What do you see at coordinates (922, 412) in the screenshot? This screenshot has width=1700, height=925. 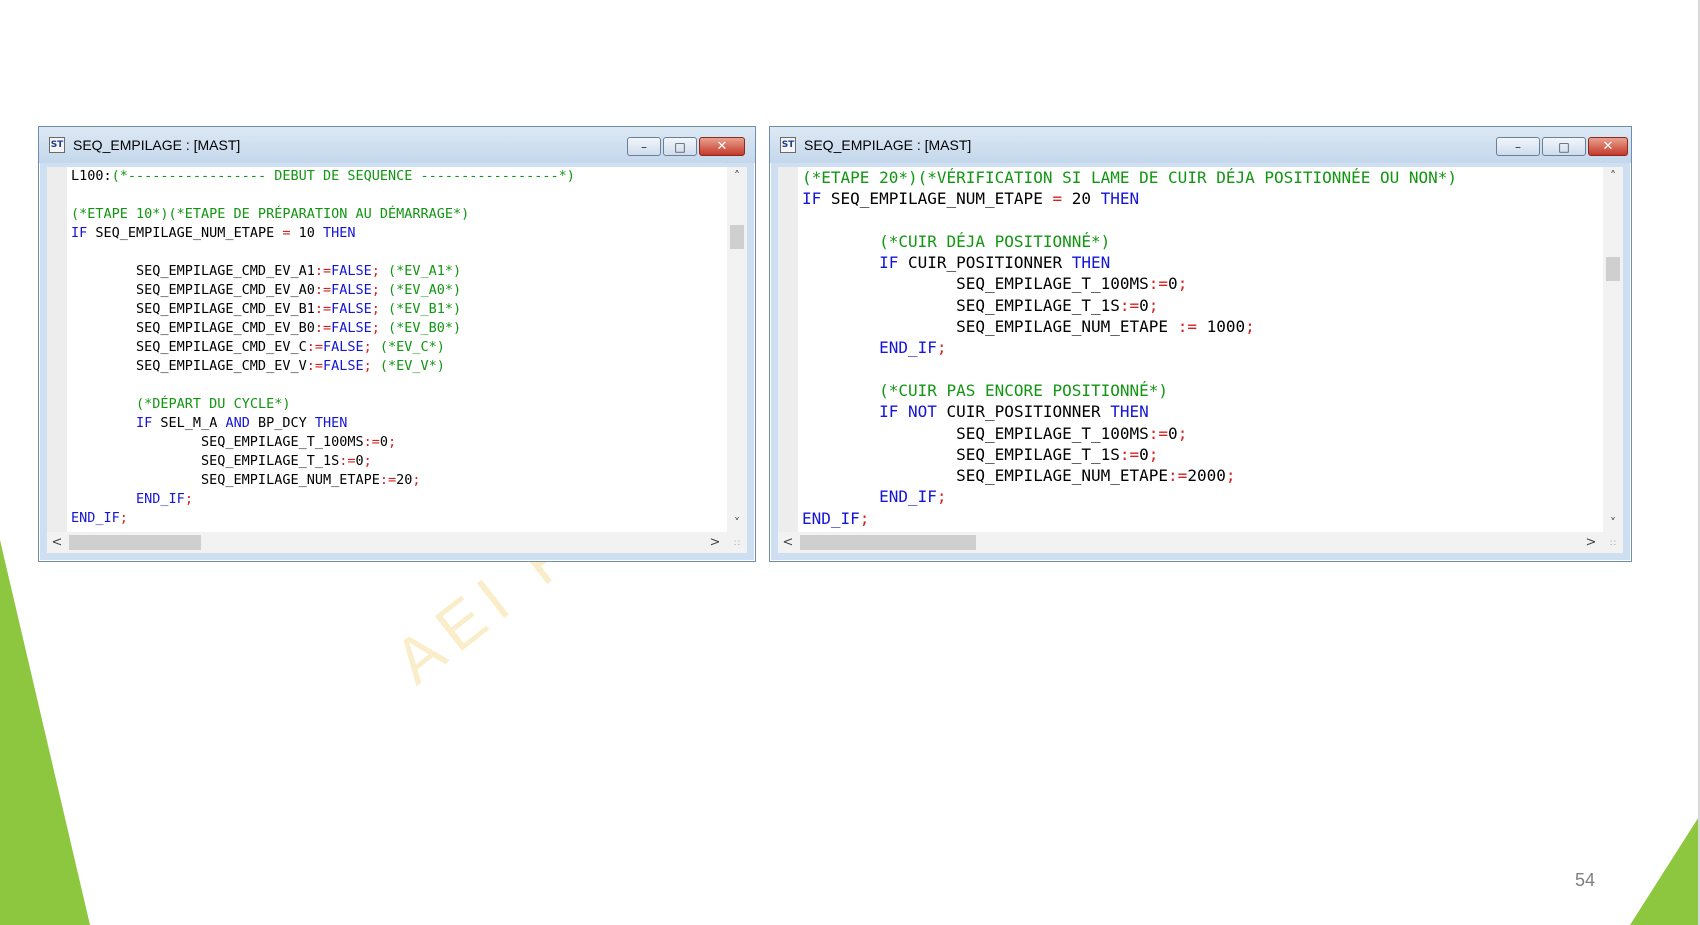 I see `keyword-token: NOT` at bounding box center [922, 412].